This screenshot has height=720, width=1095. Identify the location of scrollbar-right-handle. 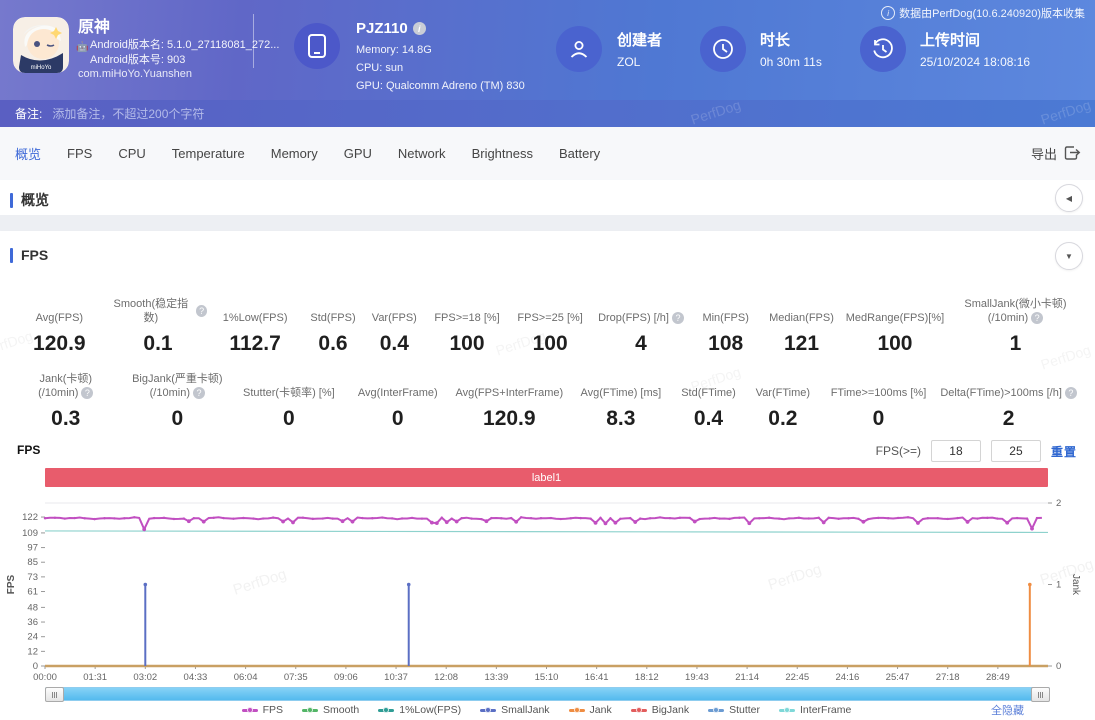
(1040, 694).